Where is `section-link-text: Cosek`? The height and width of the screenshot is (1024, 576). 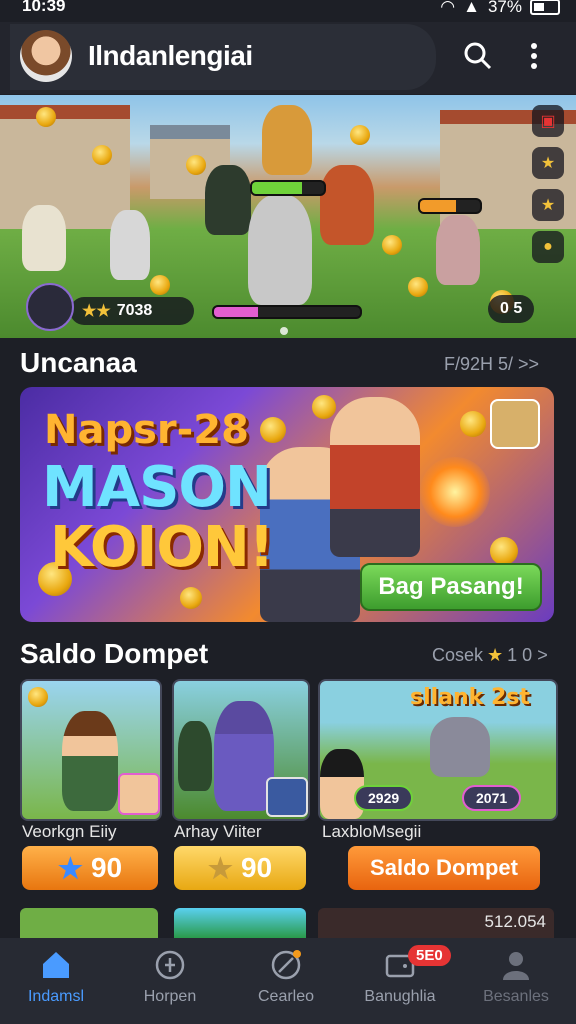 section-link-text: Cosek is located at coordinates (458, 655).